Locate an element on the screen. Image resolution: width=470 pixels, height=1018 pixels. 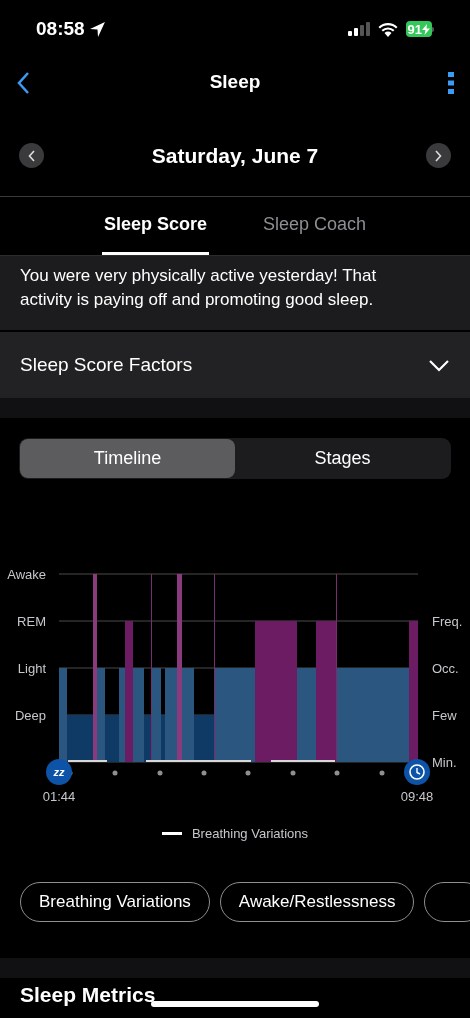
tab: Sleep Coach is located at coordinates (315, 226).